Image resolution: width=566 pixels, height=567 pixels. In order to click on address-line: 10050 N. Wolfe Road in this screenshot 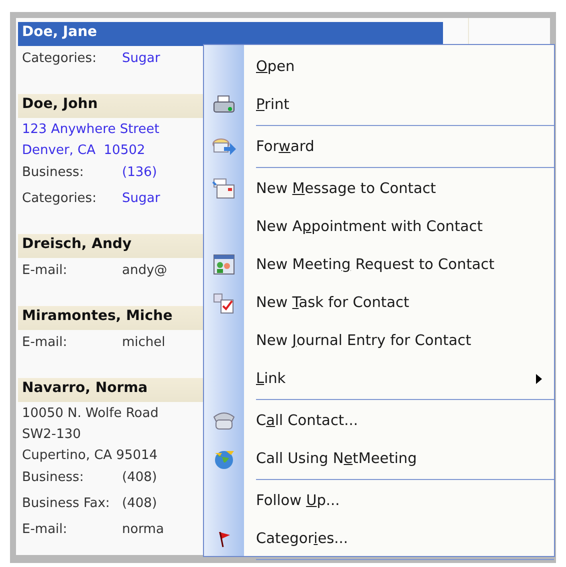, I will do `click(90, 413)`.